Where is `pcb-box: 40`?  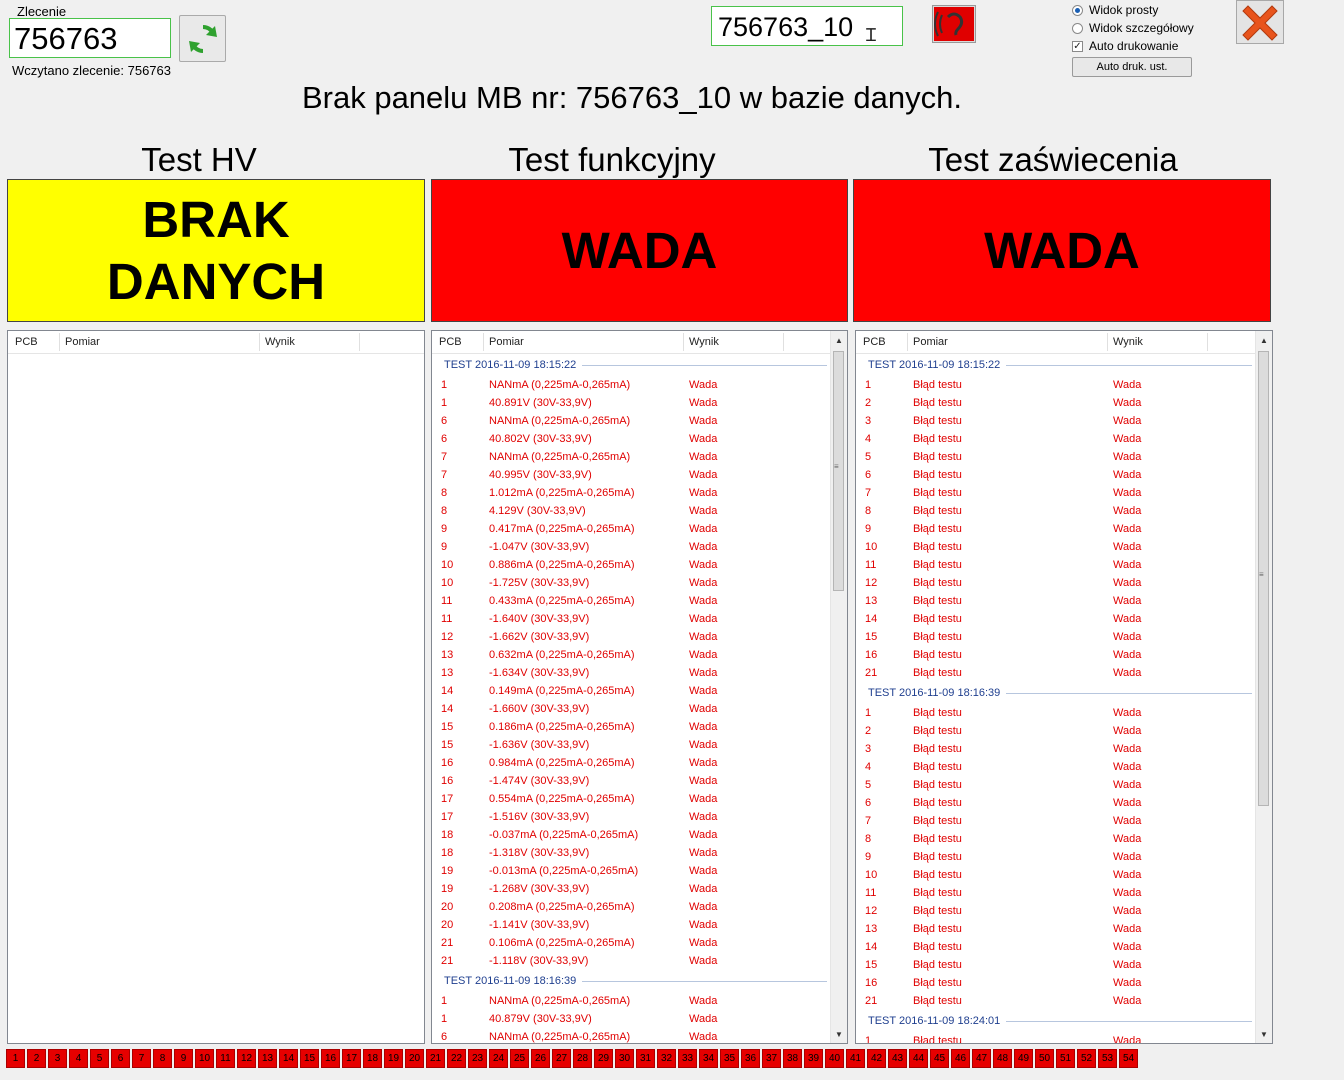 pcb-box: 40 is located at coordinates (834, 1058).